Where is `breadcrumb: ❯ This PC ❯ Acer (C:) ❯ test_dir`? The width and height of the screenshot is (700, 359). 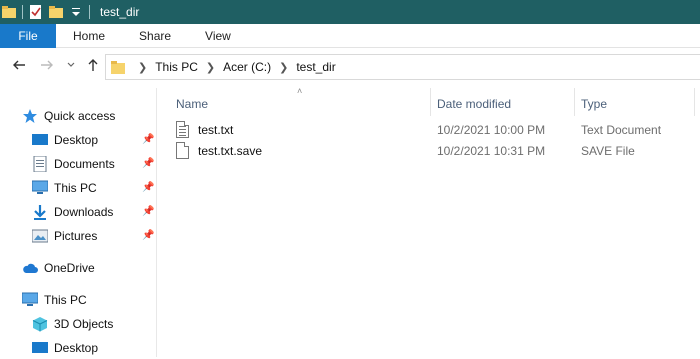
breadcrumb: ❯ This PC ❯ Acer (C:) ❯ test_dir is located at coordinates (223, 67).